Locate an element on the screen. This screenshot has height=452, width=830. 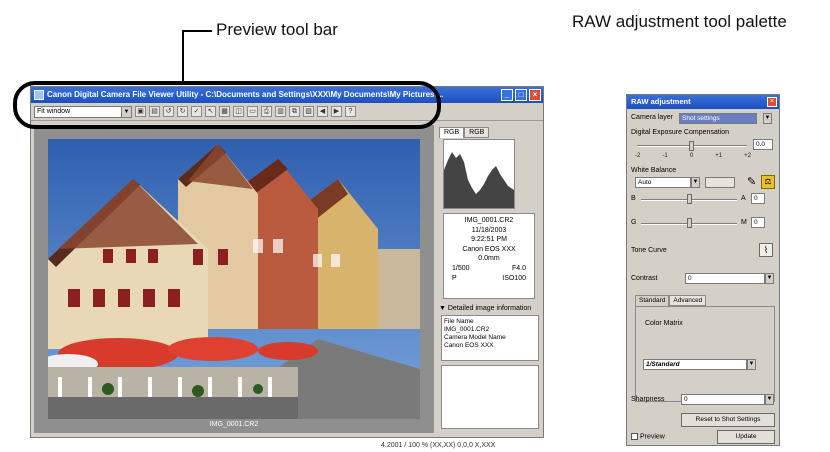
dec-tick: -1 is located at coordinates (665, 156).